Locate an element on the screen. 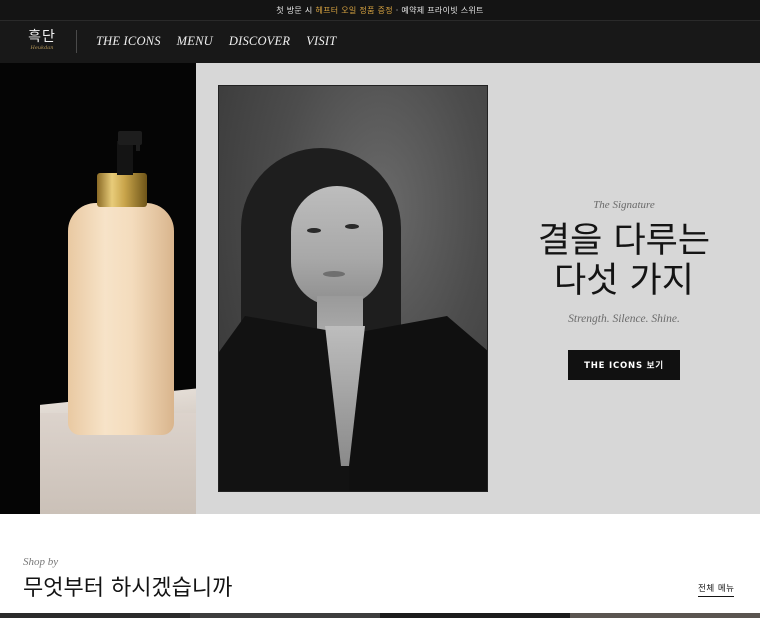  hero-title-line1: 결을 다루는 is located at coordinates (624, 241).